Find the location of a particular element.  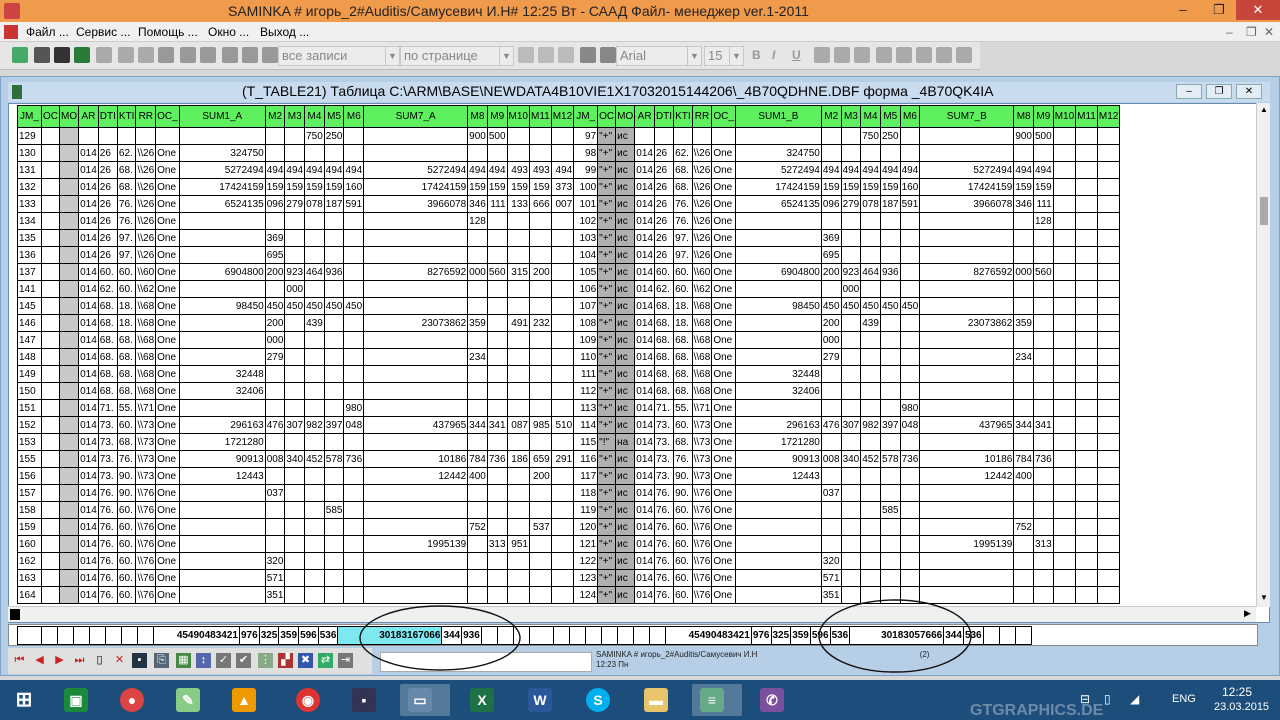

grid-cell: 397 is located at coordinates (334, 425).